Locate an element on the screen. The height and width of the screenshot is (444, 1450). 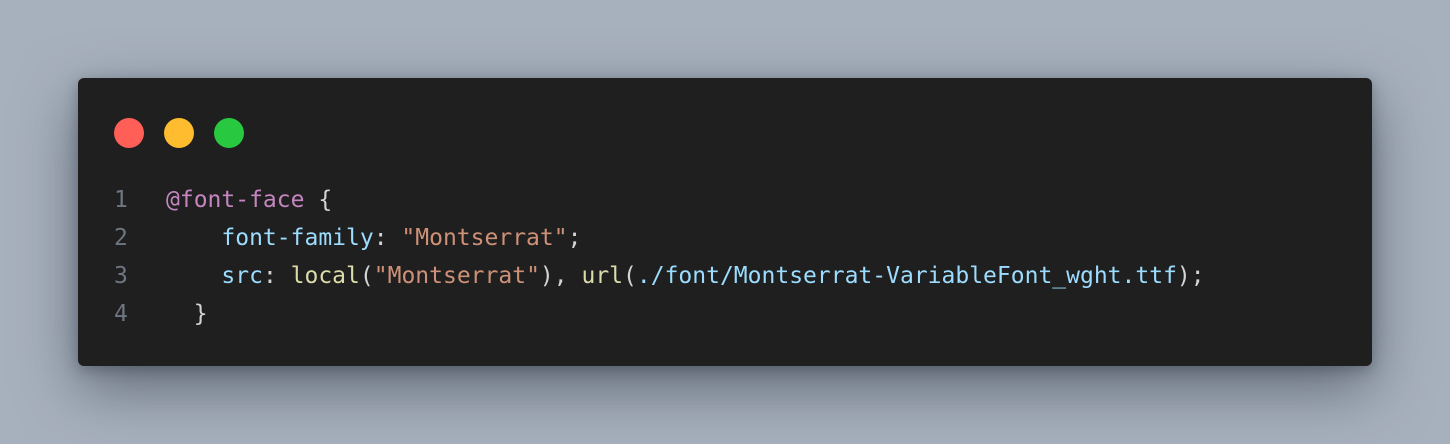
line-content: font-family: "Montserrat"; is located at coordinates (373, 238).